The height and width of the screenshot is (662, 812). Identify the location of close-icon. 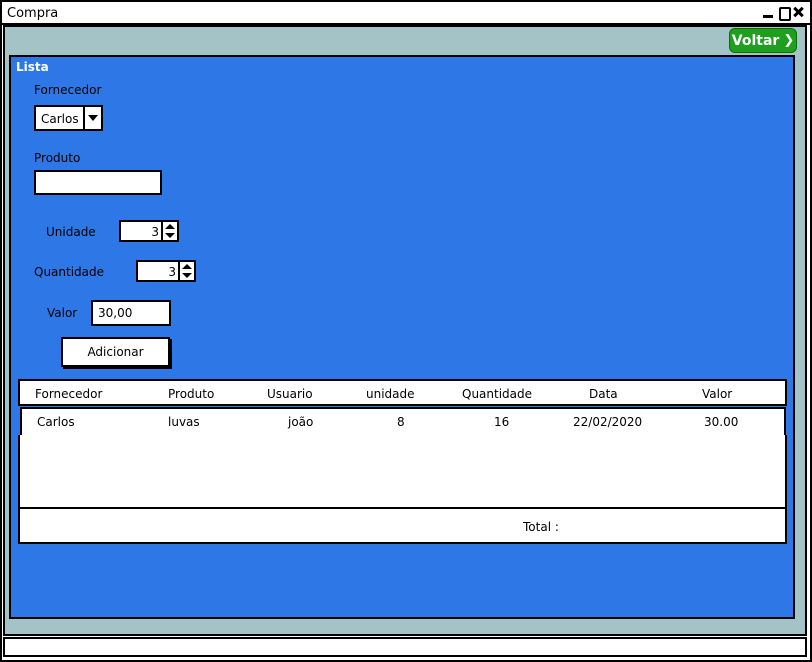
(798, 12).